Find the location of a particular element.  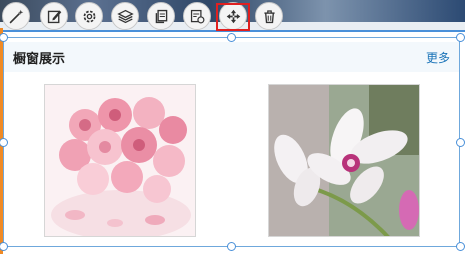

document-refresh-button is located at coordinates (197, 16).